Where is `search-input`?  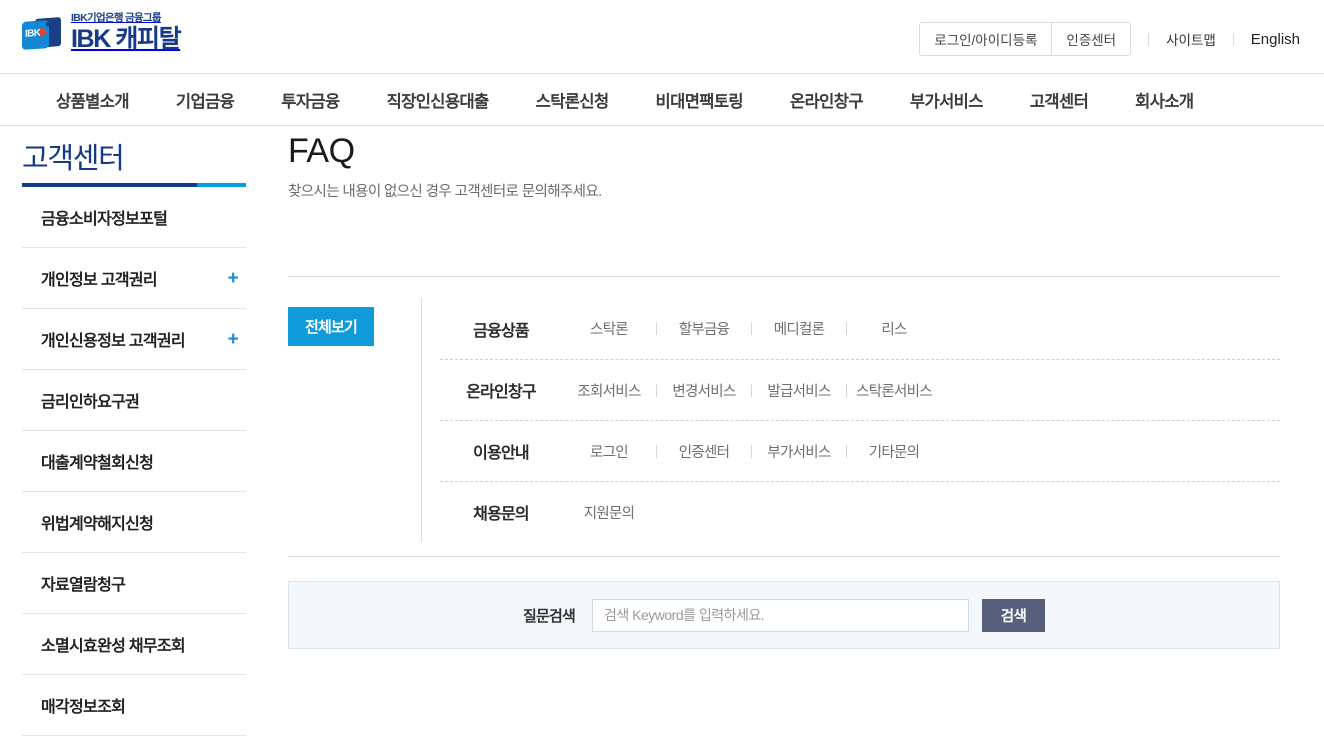
search-input is located at coordinates (780, 615).